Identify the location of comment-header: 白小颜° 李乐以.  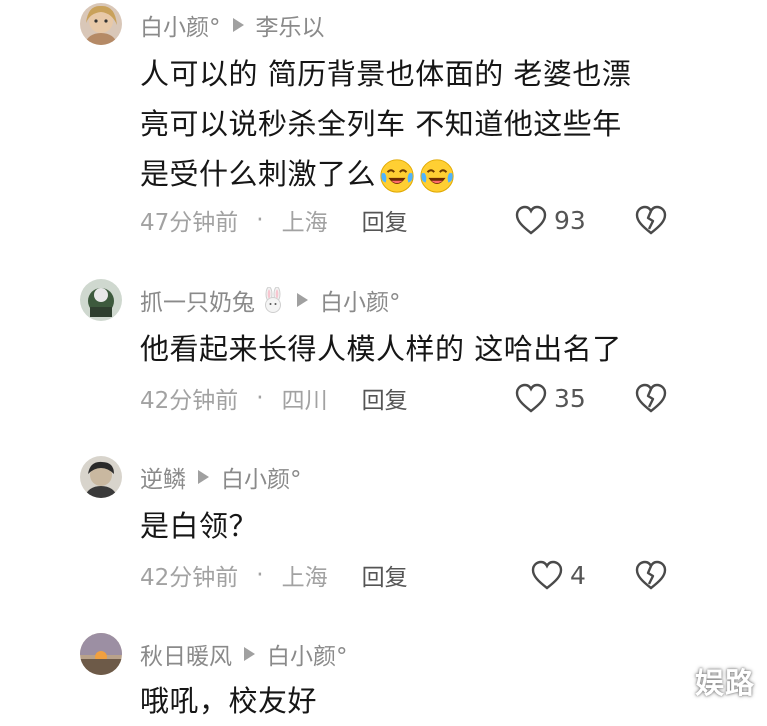
(232, 25).